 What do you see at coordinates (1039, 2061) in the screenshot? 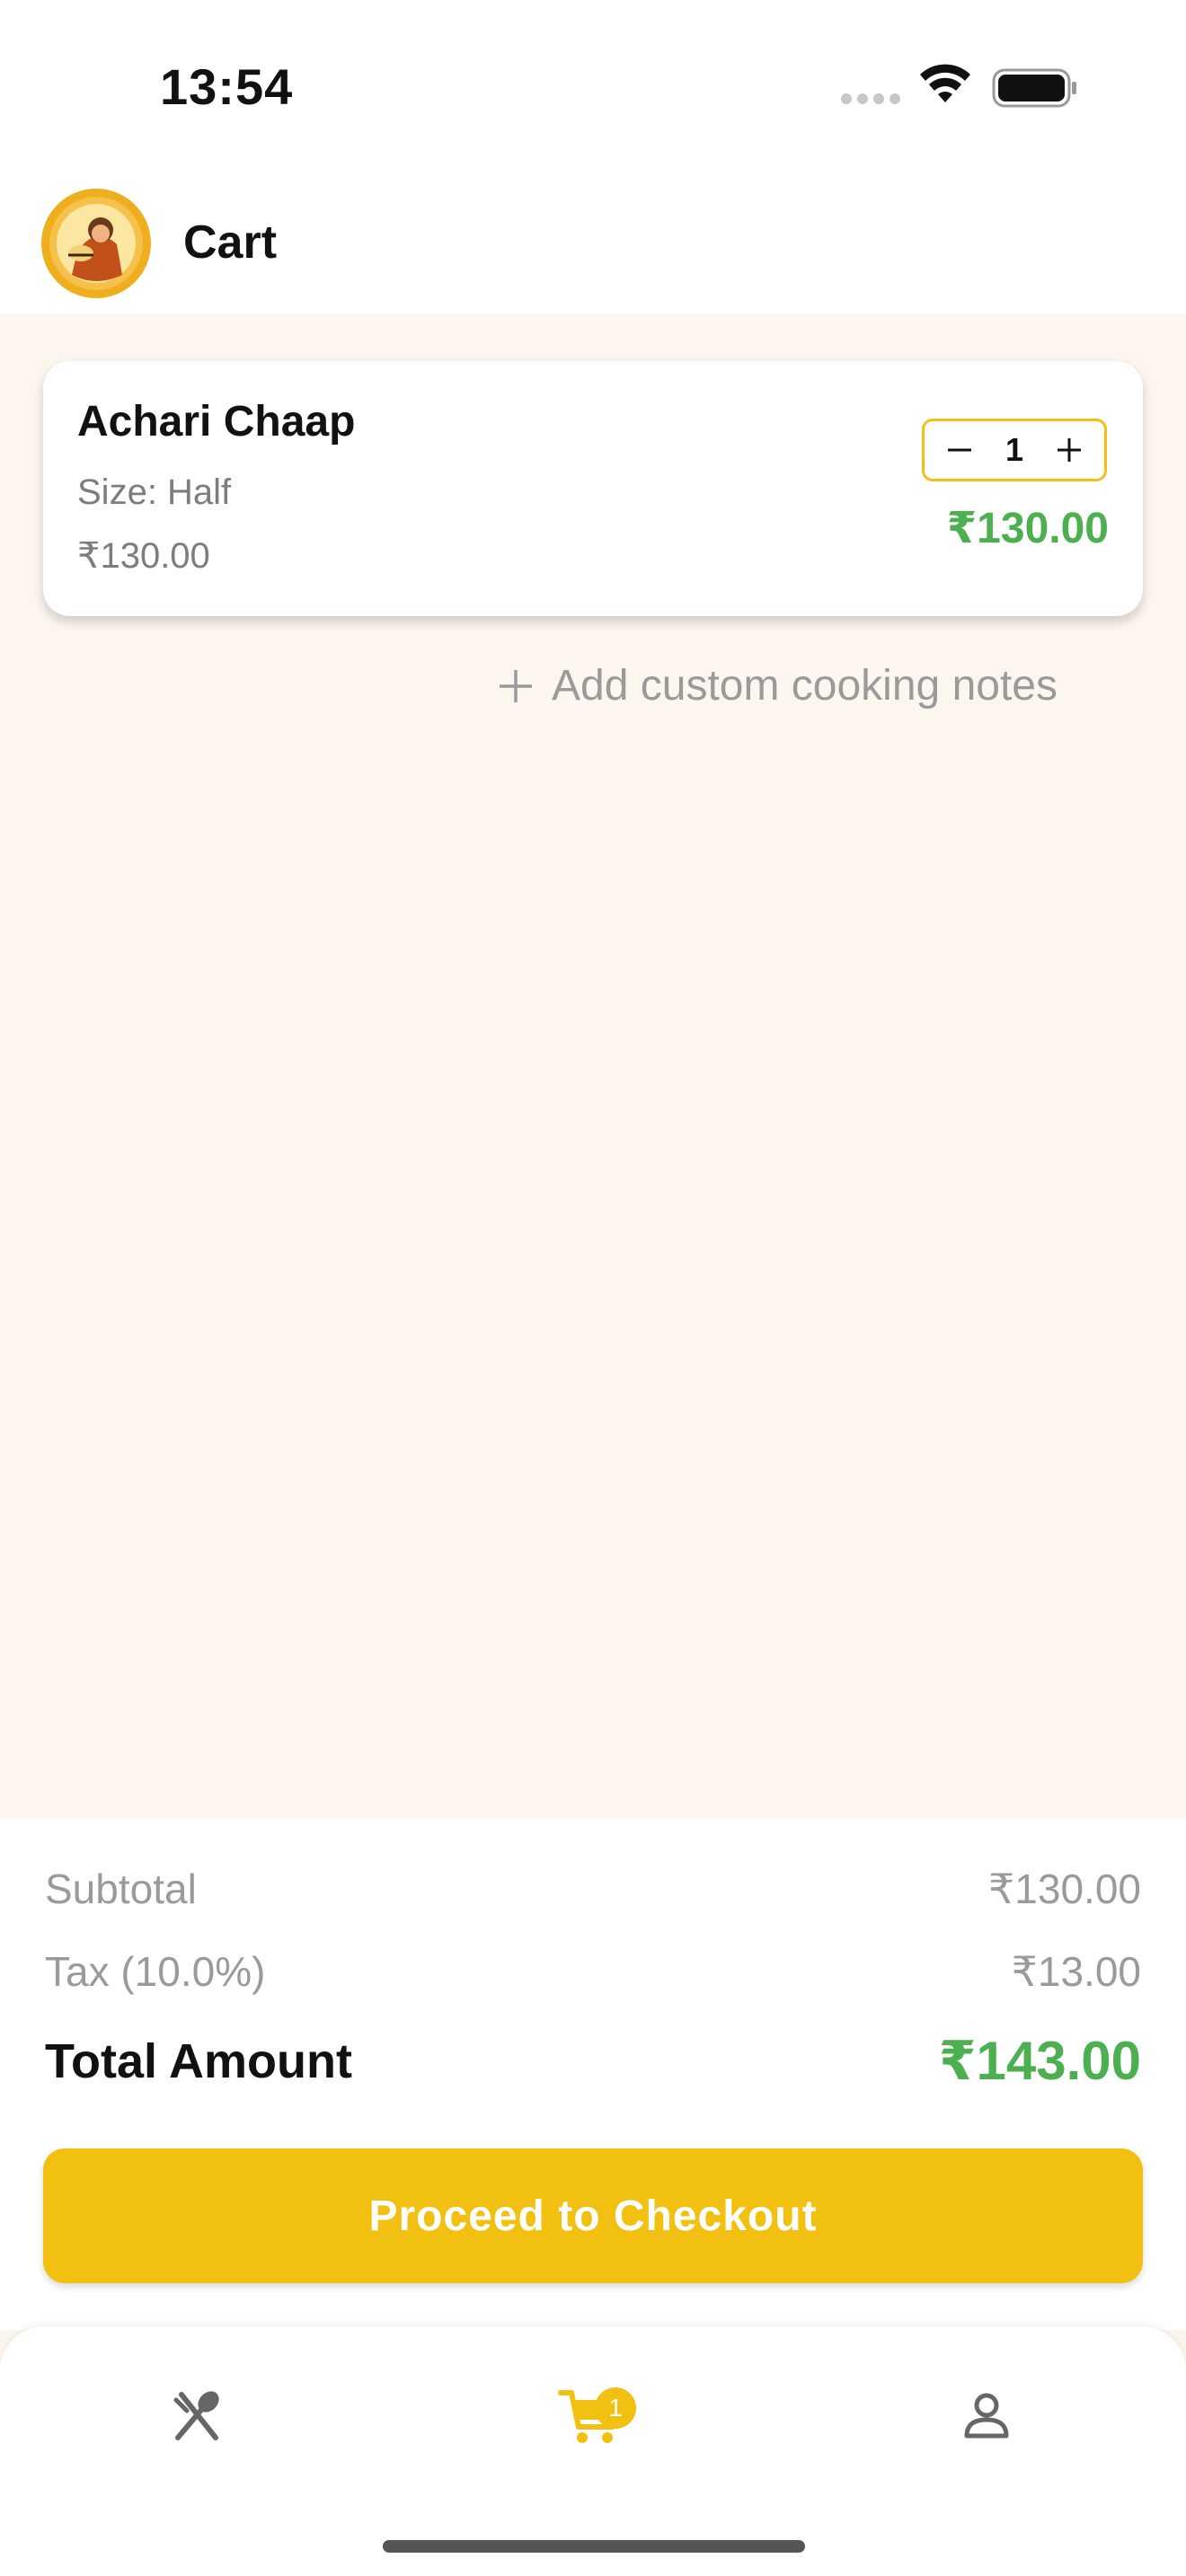
I see `total-amount-value: ₹143.00` at bounding box center [1039, 2061].